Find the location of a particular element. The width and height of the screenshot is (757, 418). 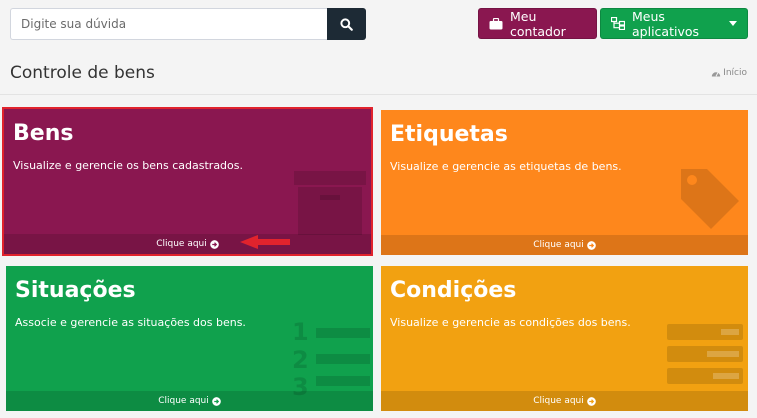

list-ol-icon: 1 2 3 is located at coordinates (331, 357).